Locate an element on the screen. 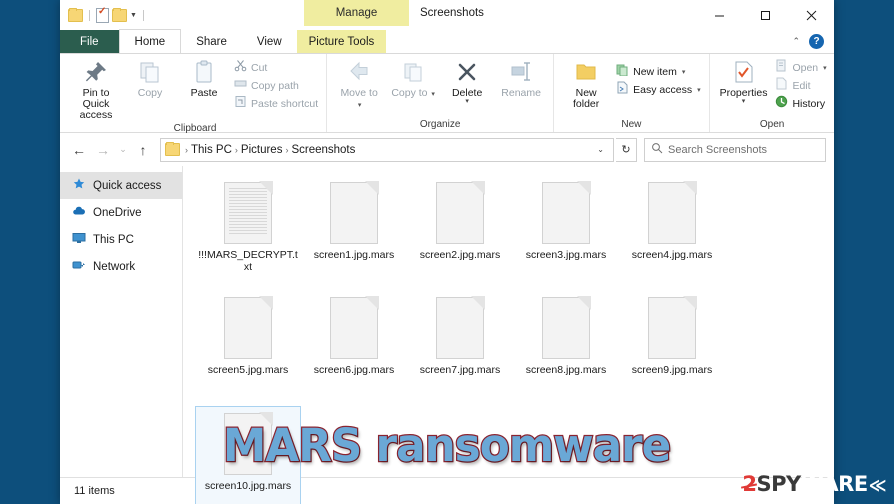 This screenshot has height=504, width=894. tab-file: File is located at coordinates (89, 41).